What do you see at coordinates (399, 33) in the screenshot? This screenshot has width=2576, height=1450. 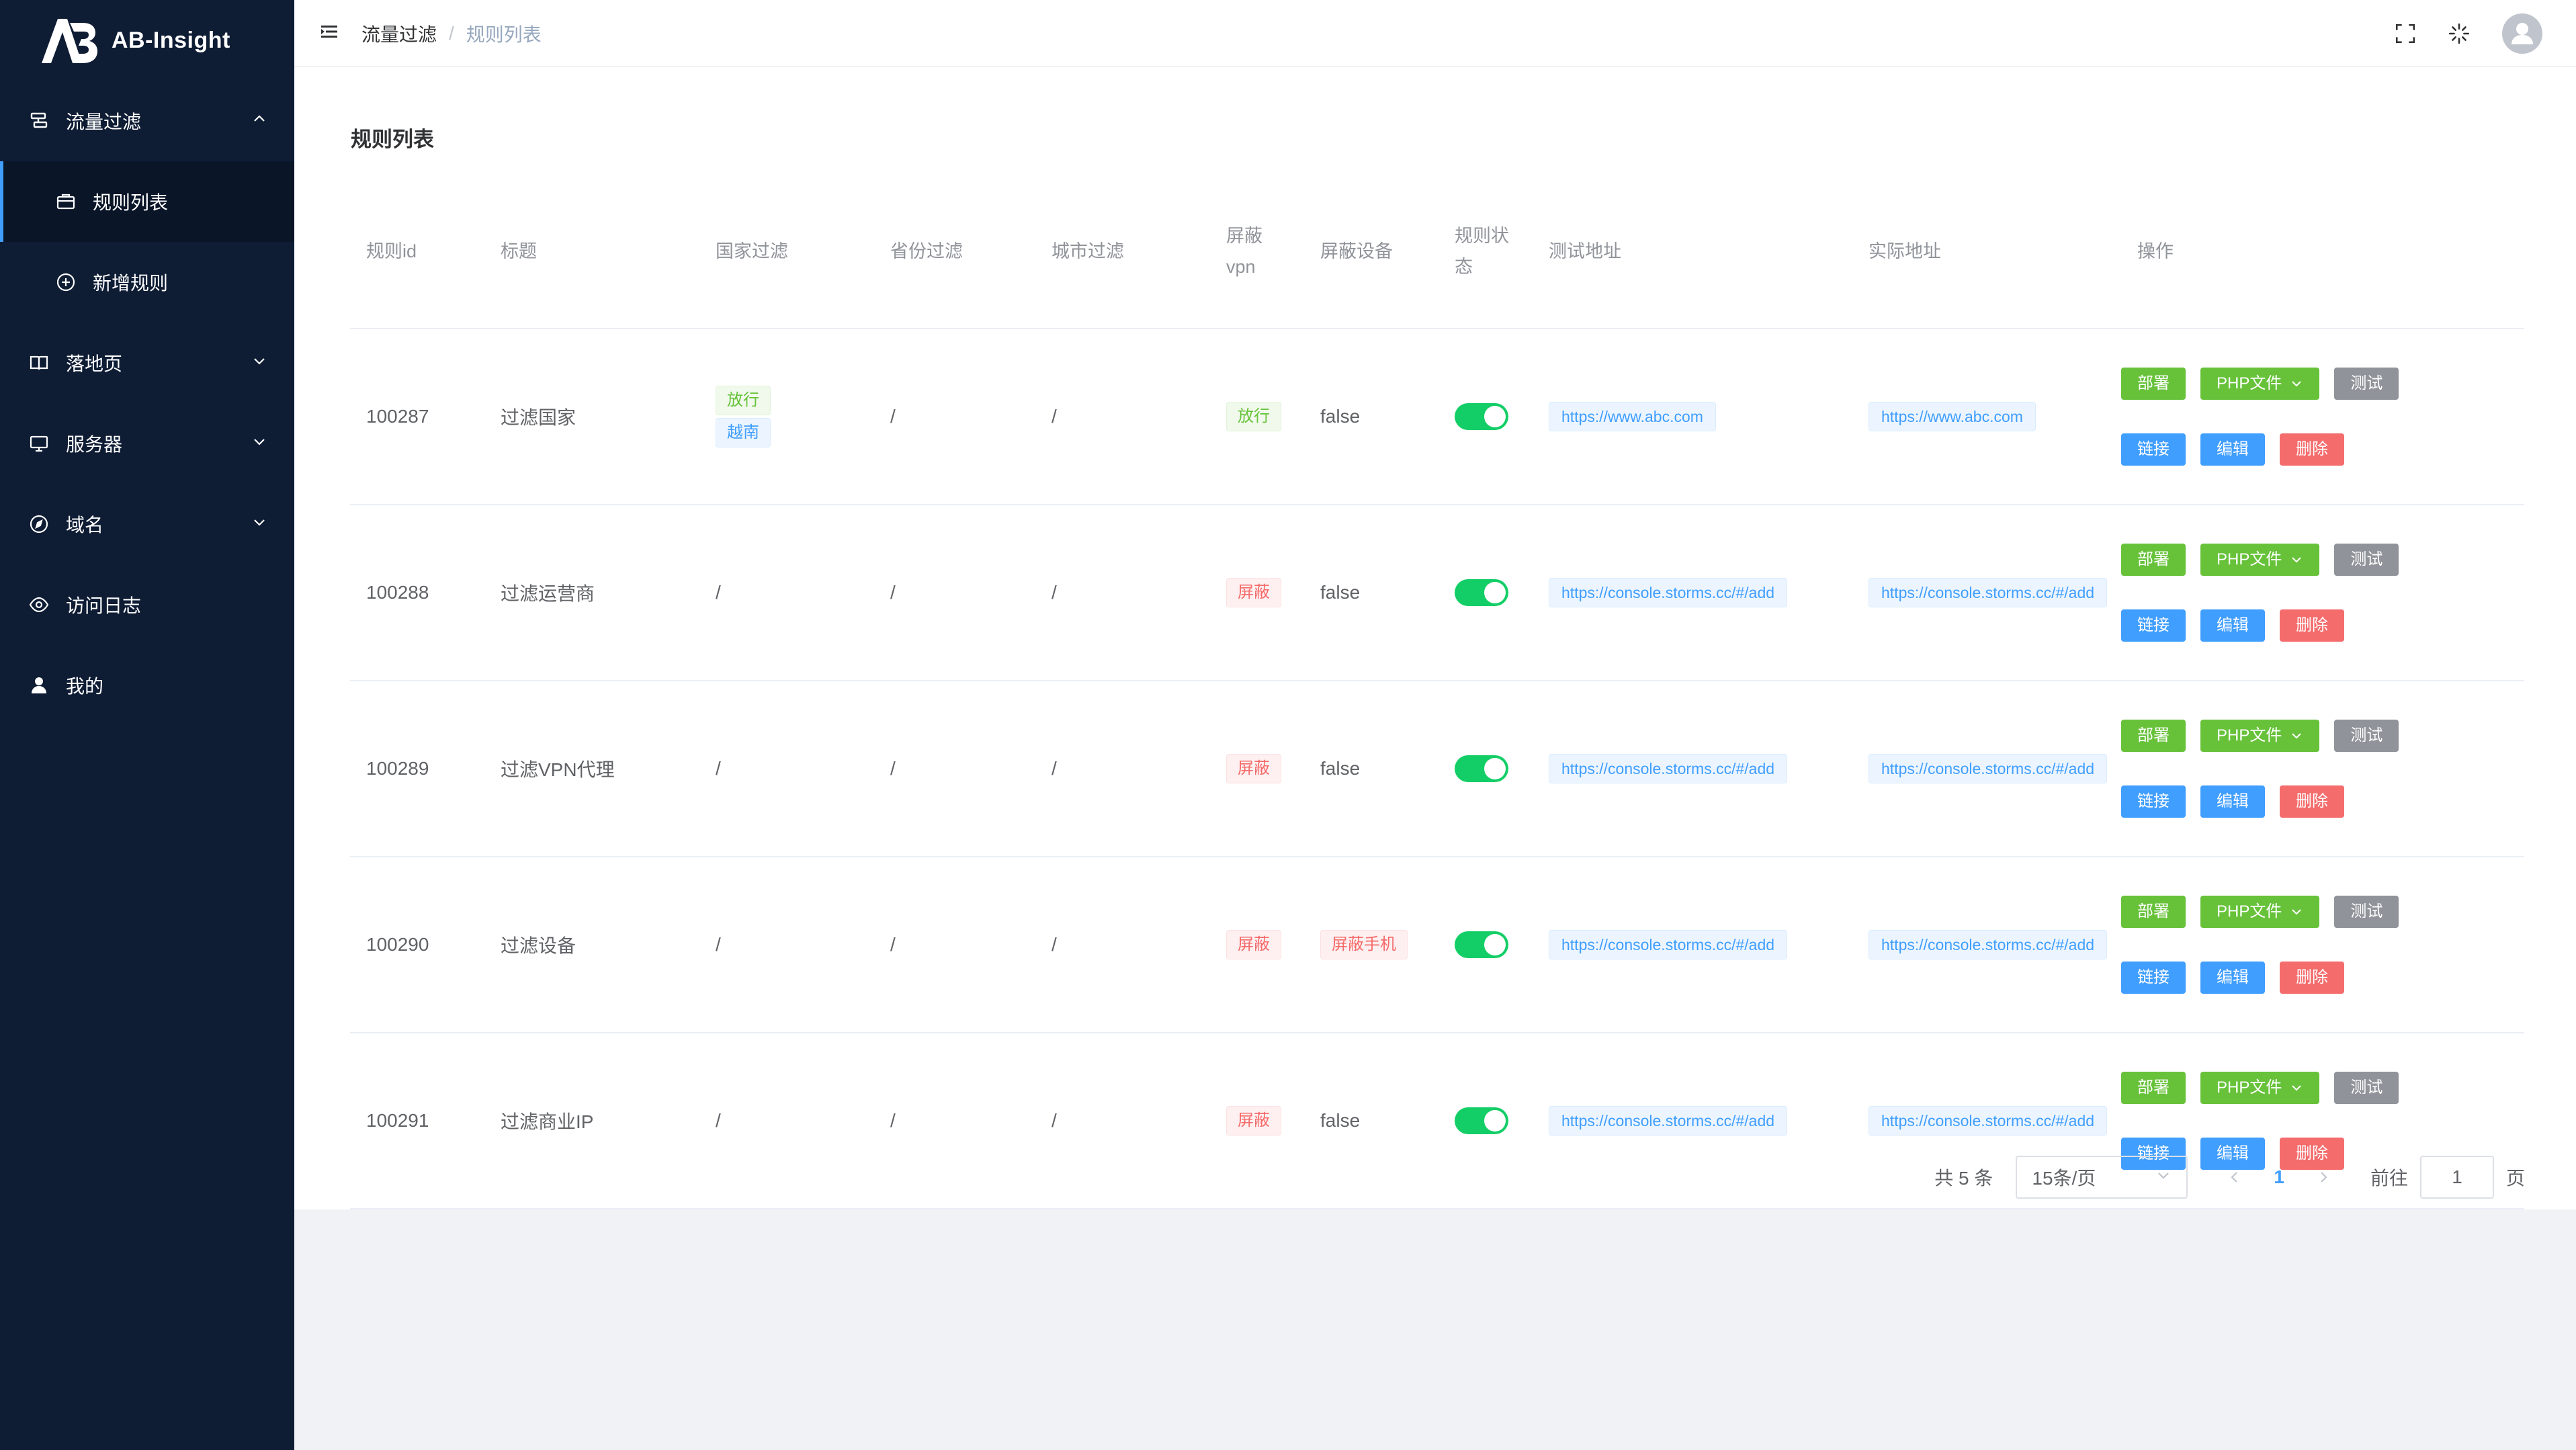 I see `breadcrumb-item-traffic-filter: 流量过滤` at bounding box center [399, 33].